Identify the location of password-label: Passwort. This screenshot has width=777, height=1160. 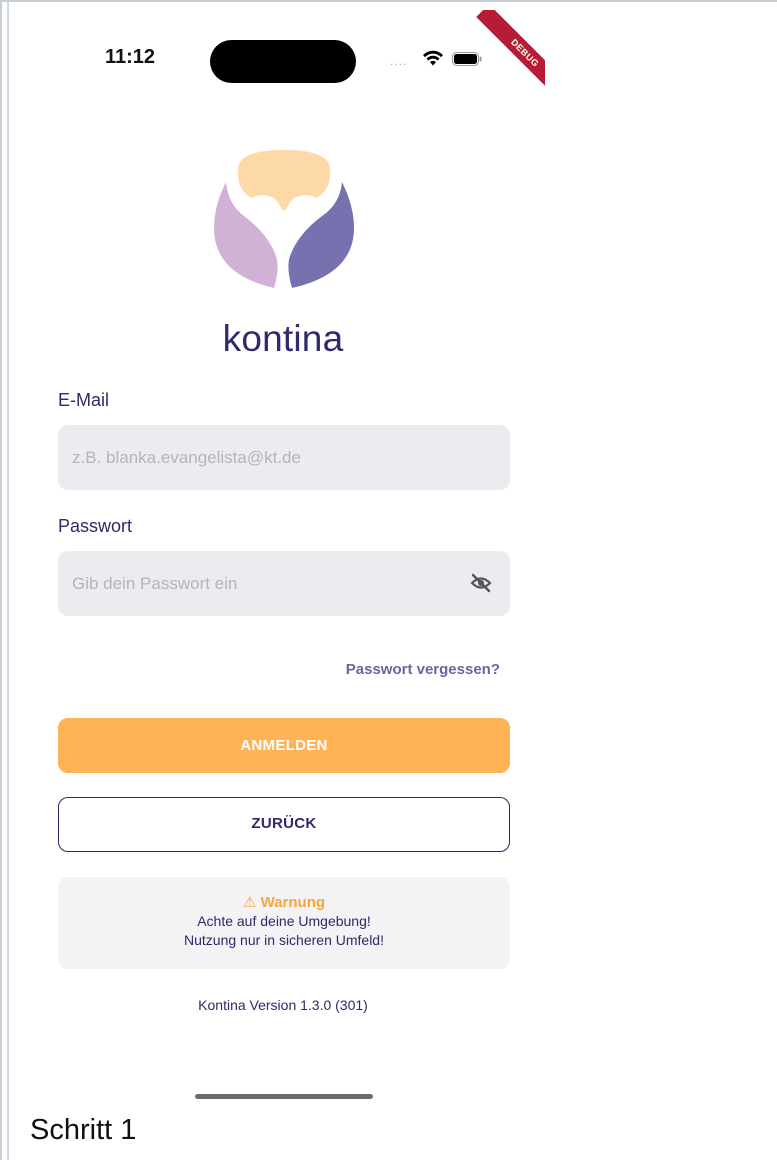
(95, 526).